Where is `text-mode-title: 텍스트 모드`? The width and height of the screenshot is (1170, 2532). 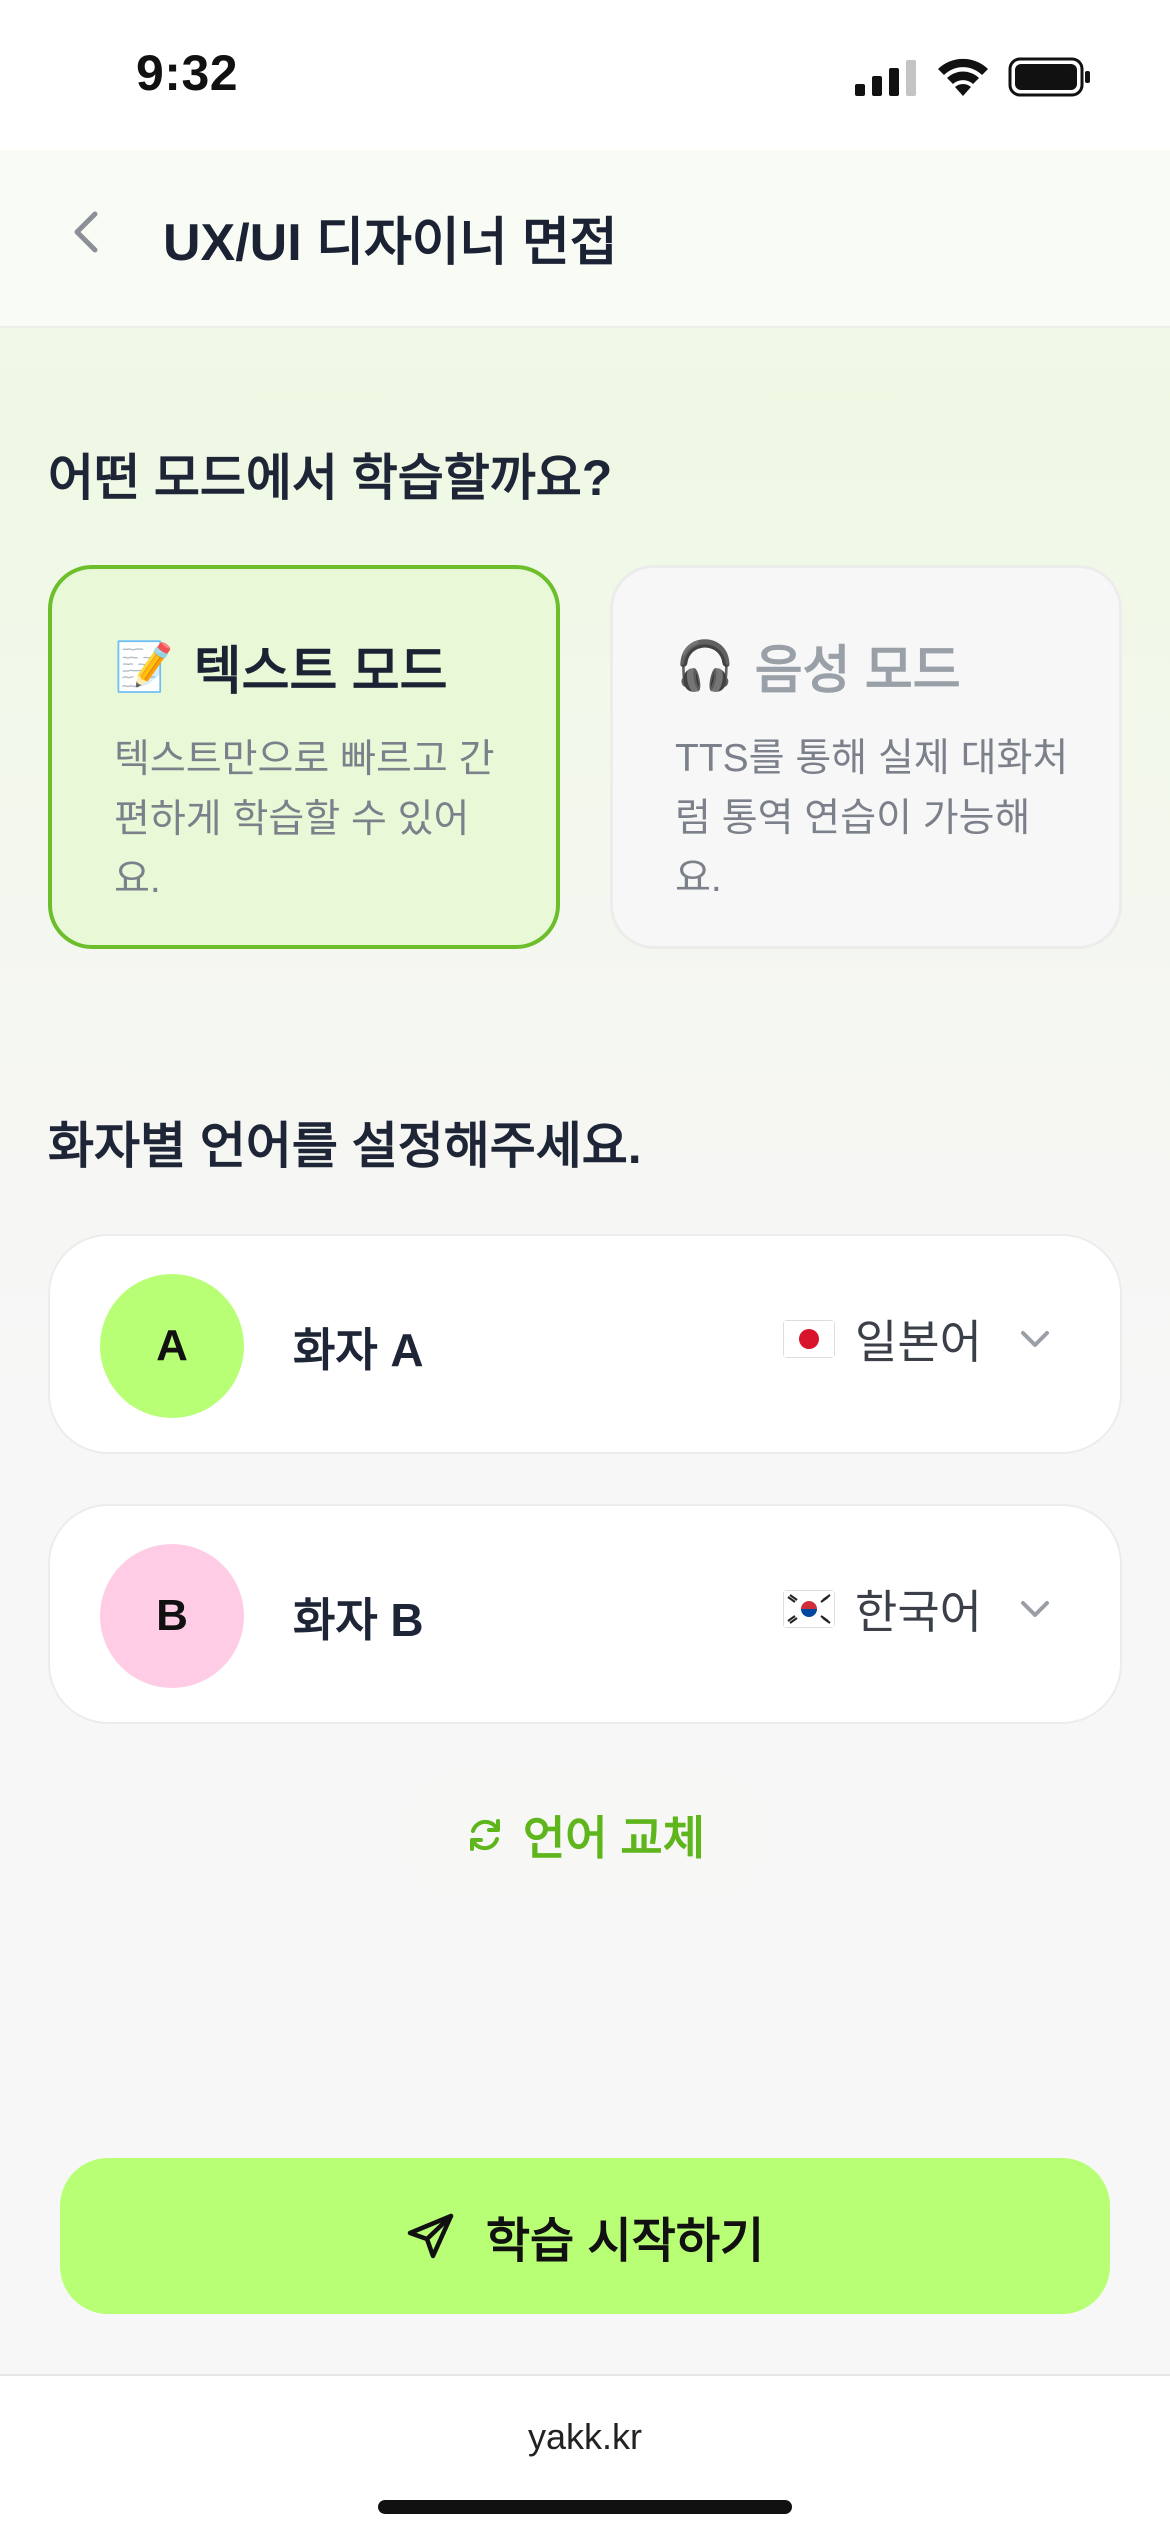 text-mode-title: 텍스트 모드 is located at coordinates (320, 672).